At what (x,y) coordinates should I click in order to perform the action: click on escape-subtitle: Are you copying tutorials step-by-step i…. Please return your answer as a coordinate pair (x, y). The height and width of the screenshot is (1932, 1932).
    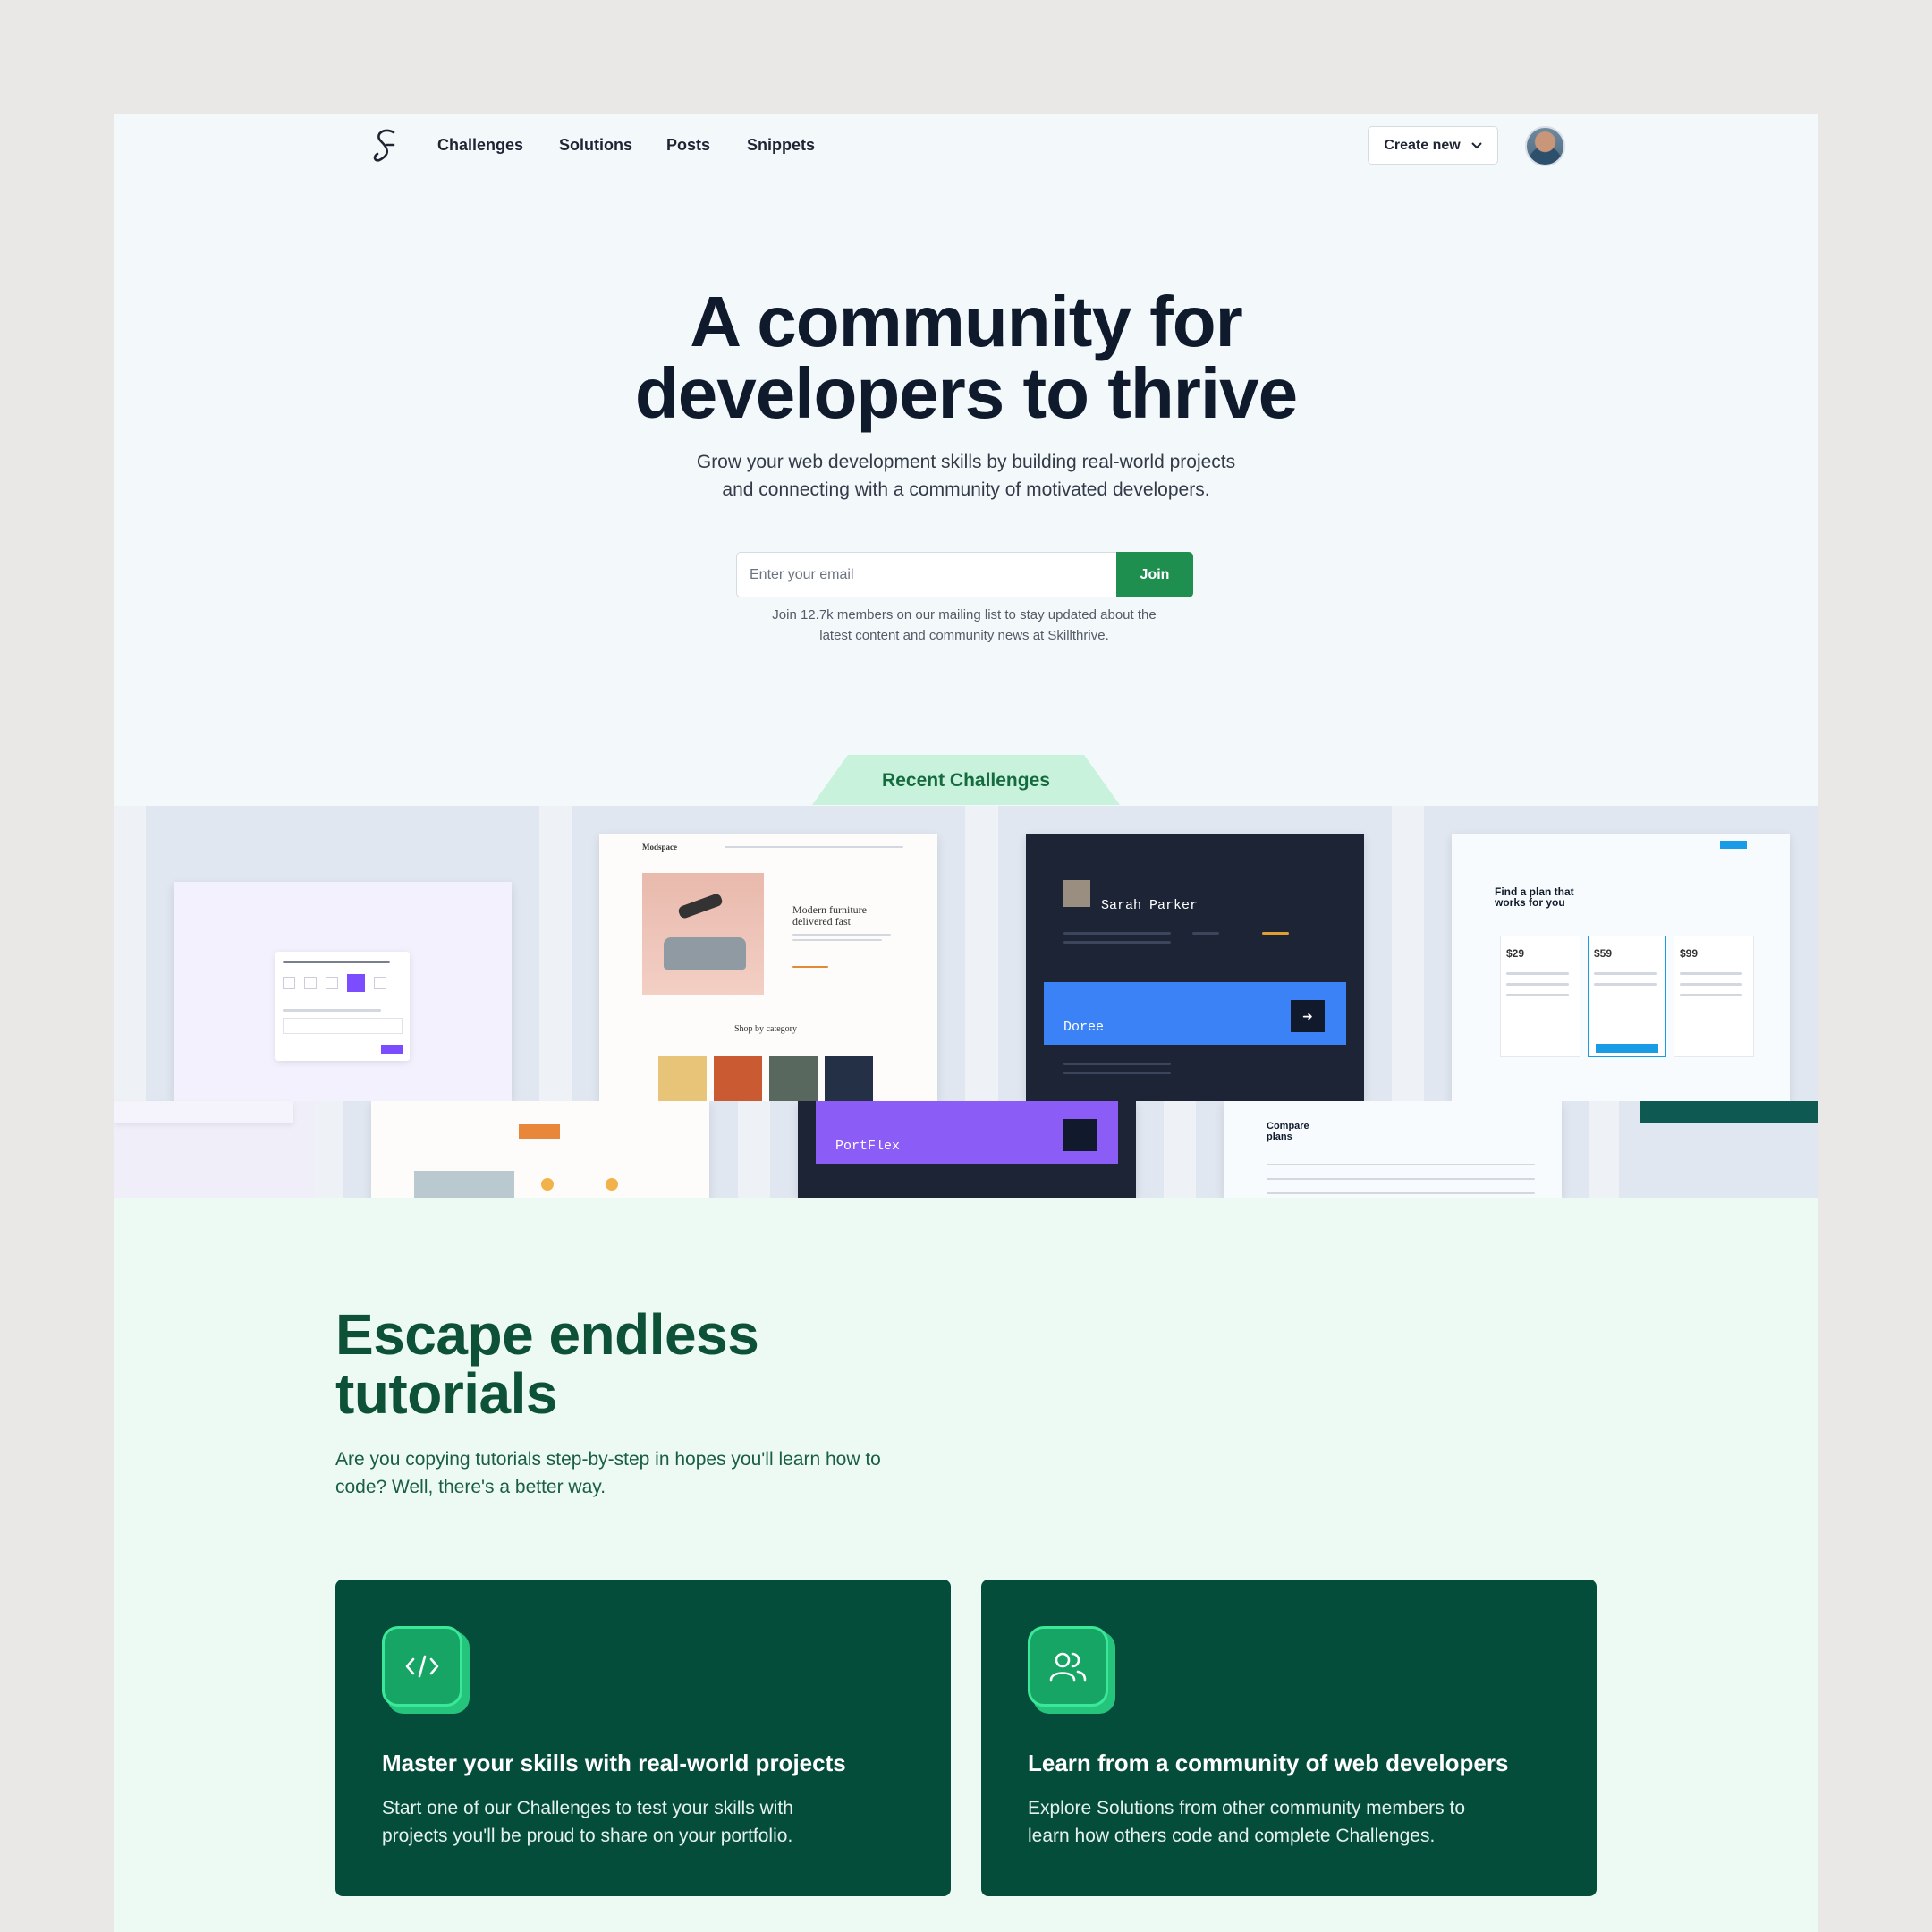
    Looking at the image, I should click on (648, 1473).